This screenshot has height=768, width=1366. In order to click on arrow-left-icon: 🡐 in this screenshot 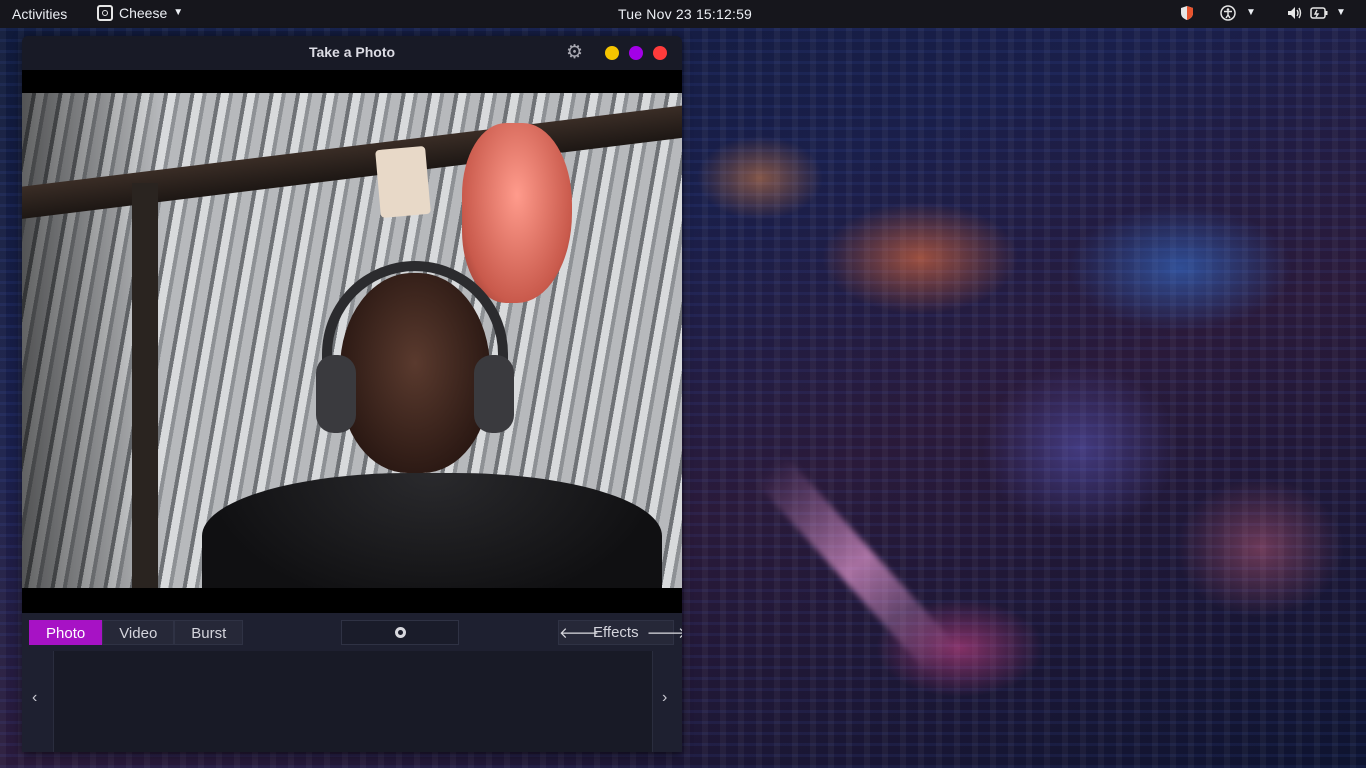, I will do `click(579, 632)`.